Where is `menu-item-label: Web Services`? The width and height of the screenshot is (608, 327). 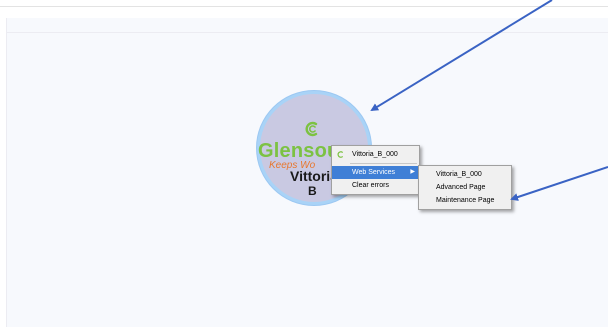
menu-item-label: Web Services is located at coordinates (374, 172).